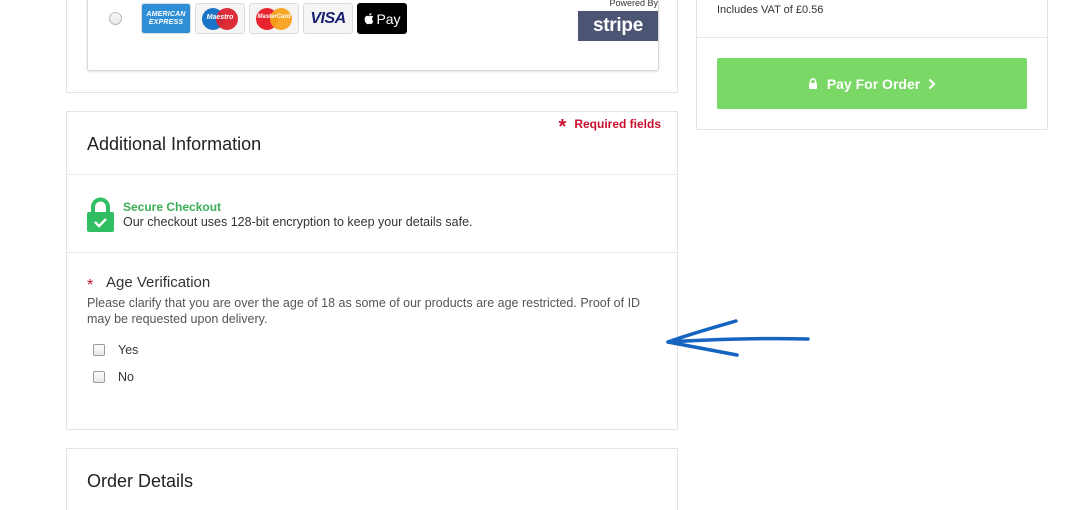 This screenshot has width=1067, height=510. Describe the element at coordinates (220, 18) in the screenshot. I see `maestro-card-icon: Maestro` at that location.